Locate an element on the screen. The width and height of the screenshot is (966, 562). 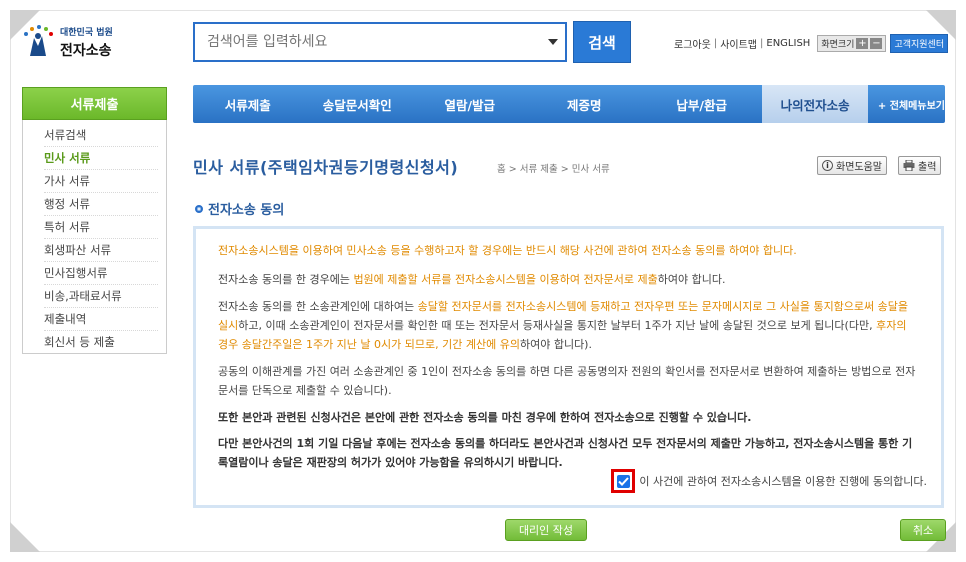
page-title: 민사 서류(주택임차권등기명령신청서) is located at coordinates (326, 167).